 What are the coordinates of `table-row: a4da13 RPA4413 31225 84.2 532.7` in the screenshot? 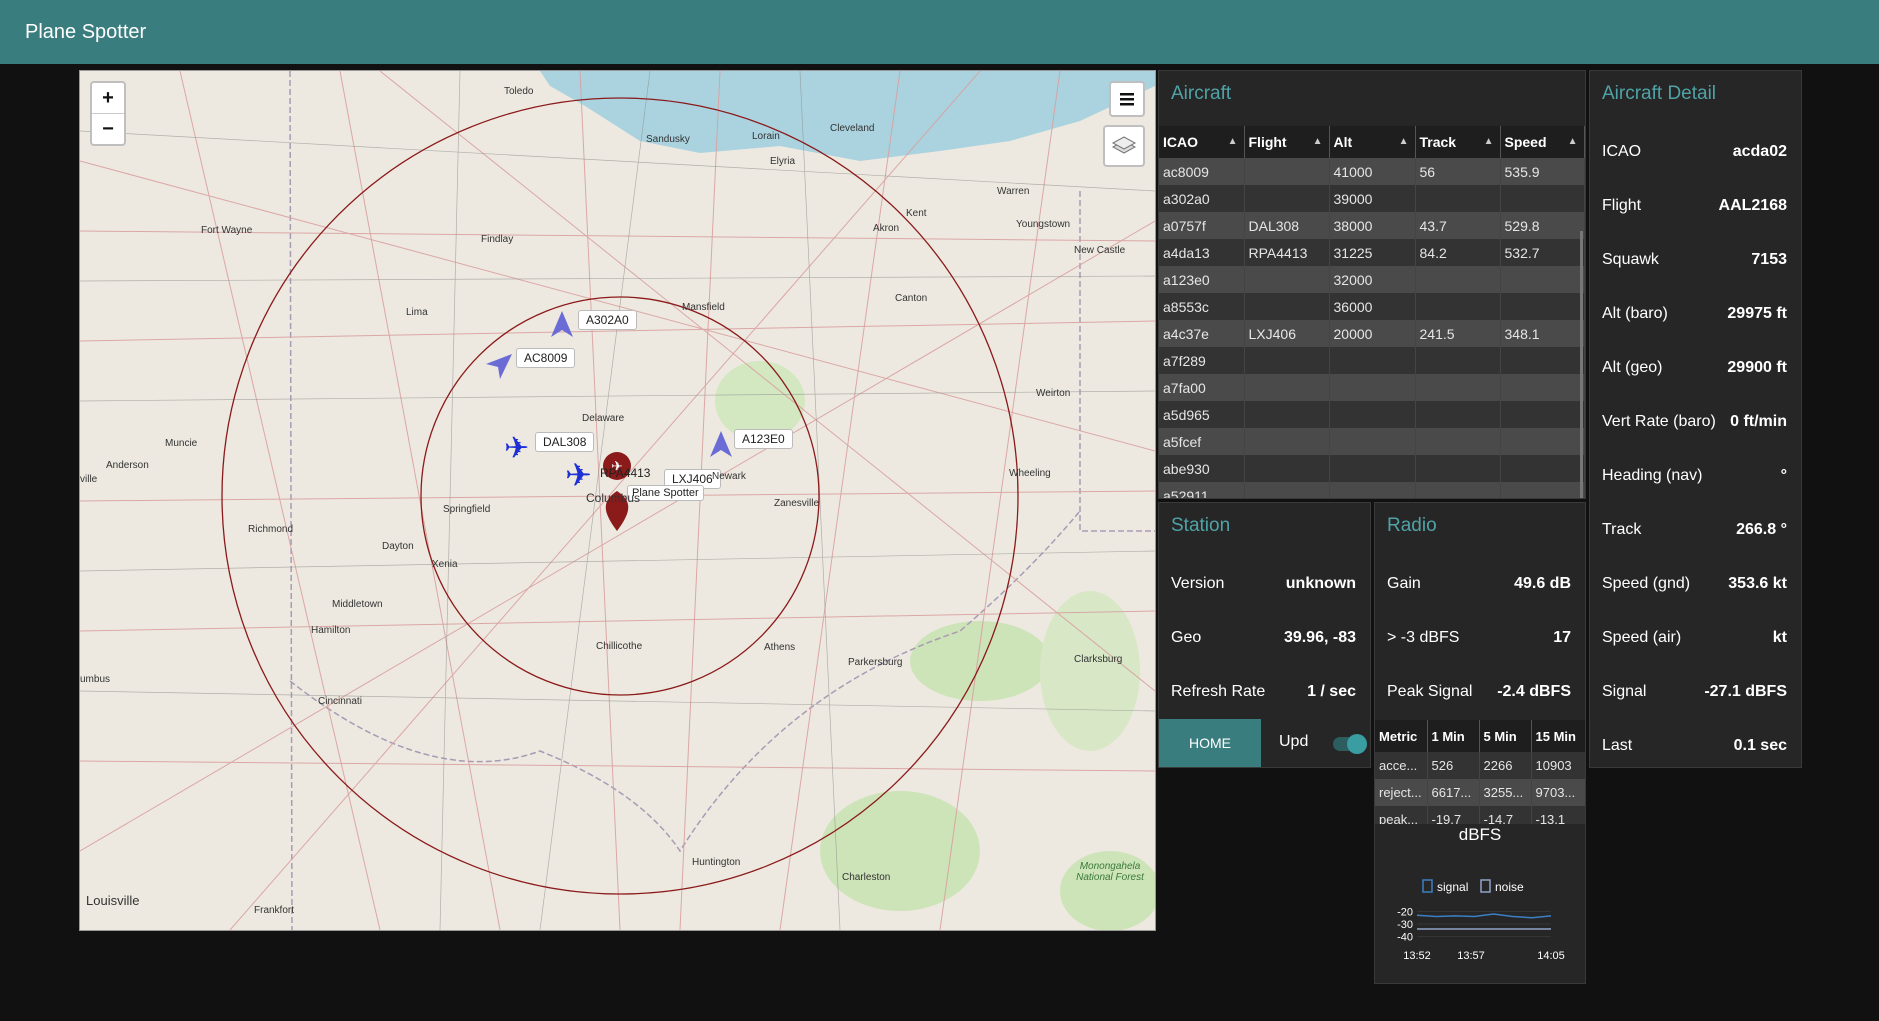 It's located at (1372, 252).